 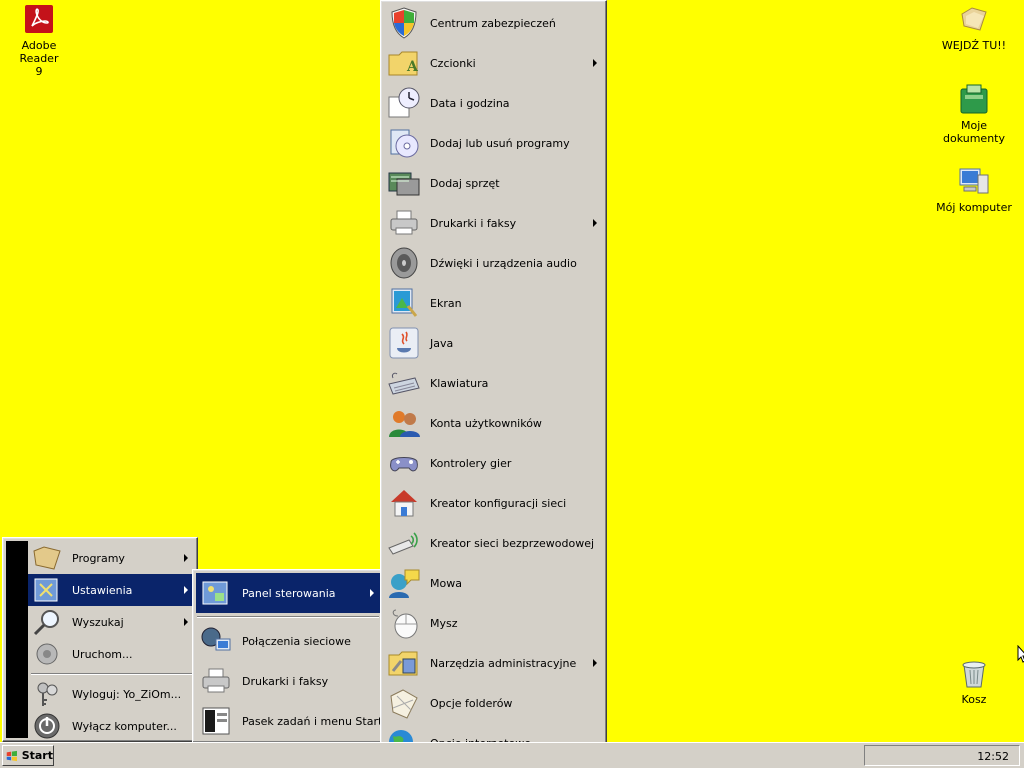 I want to click on taskbar: Start 12:52, so click(x=512, y=755).